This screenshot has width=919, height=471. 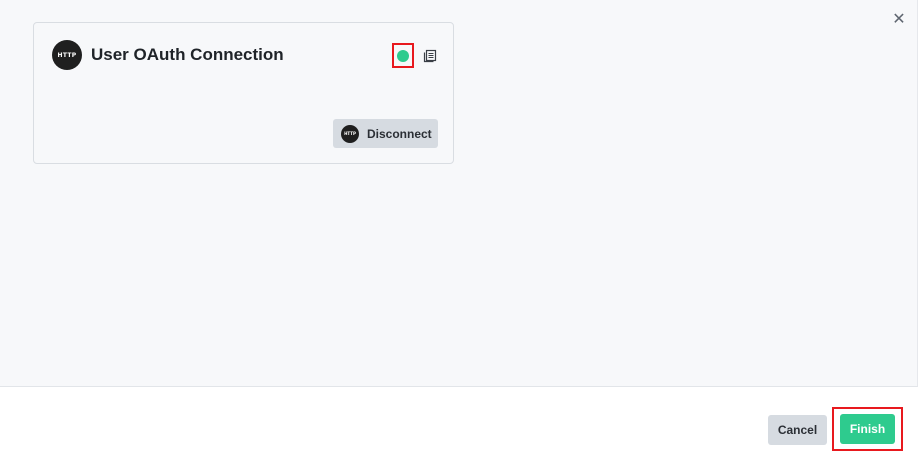 I want to click on finish-button: Finish, so click(x=867, y=429).